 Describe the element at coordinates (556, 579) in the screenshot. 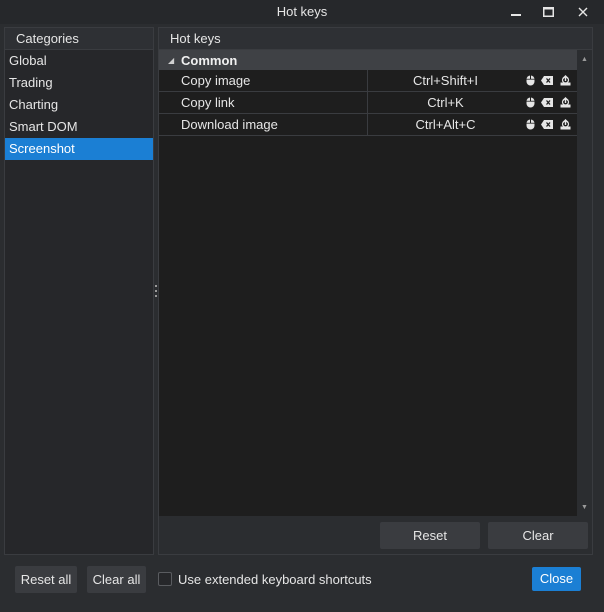

I see `close-button: Close` at that location.